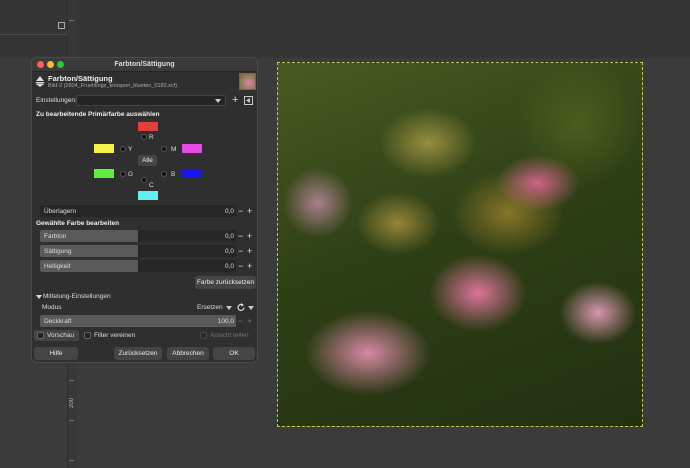  Describe the element at coordinates (61, 25) in the screenshot. I see `panel-menu-icon` at that location.